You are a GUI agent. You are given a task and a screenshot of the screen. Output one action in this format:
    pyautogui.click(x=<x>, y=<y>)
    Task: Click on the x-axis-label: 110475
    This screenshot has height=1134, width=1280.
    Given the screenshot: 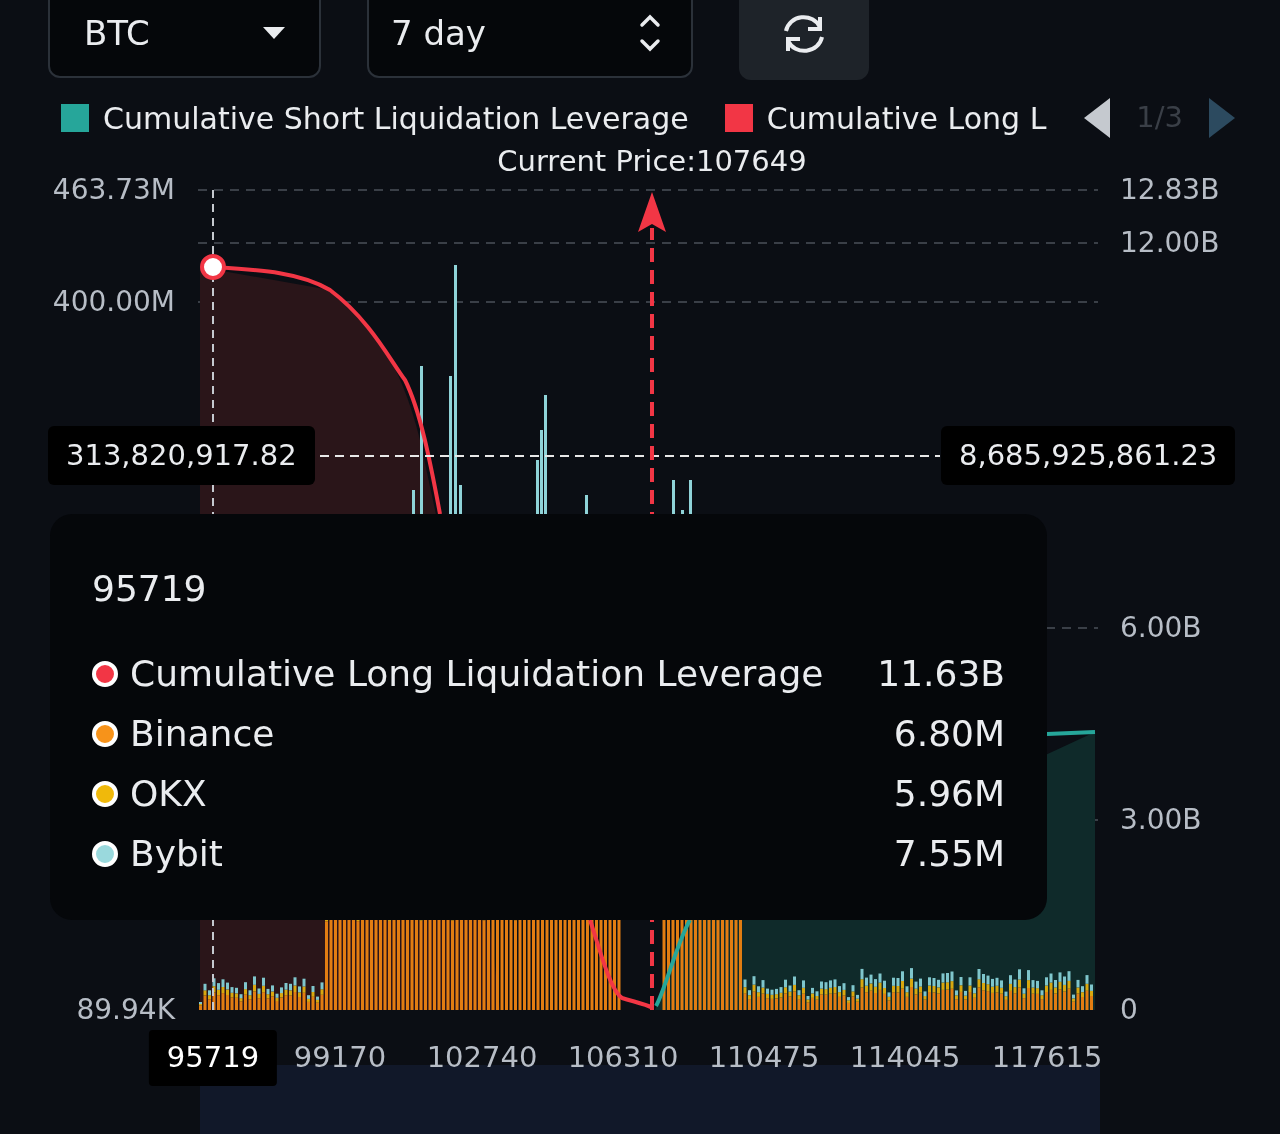 What is the action you would take?
    pyautogui.click(x=764, y=1057)
    